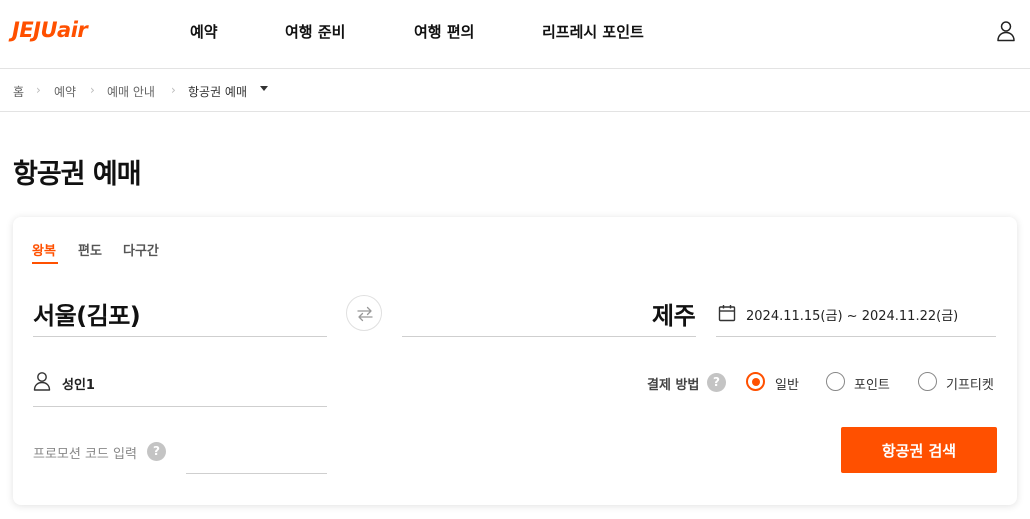  Describe the element at coordinates (927, 381) in the screenshot. I see `payment-radio-giftticket` at that location.